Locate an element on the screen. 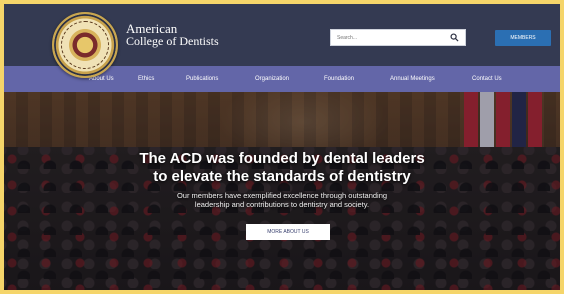 This screenshot has height=294, width=564. nav-item-publications: Publications is located at coordinates (202, 79).